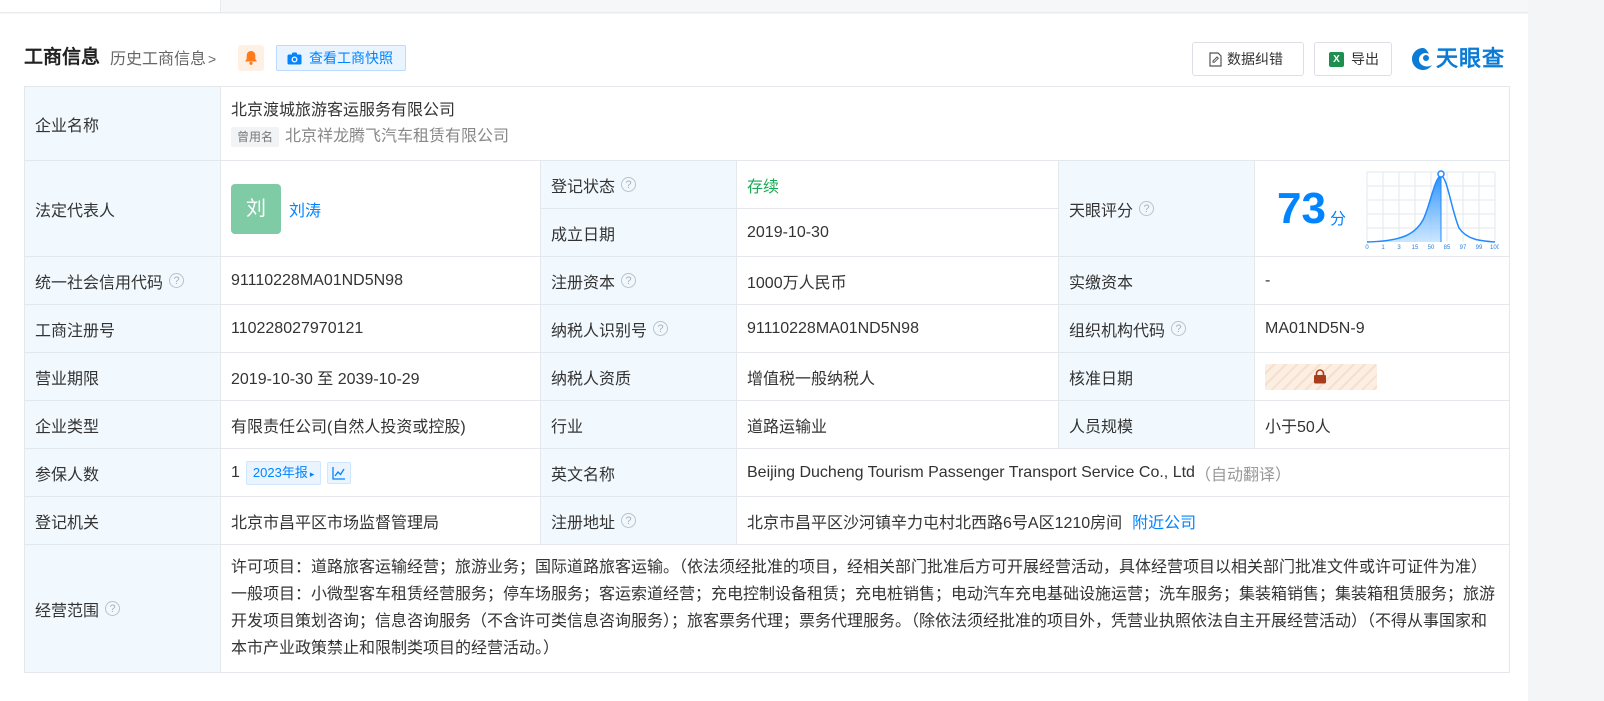  What do you see at coordinates (1315, 329) in the screenshot?
I see `org-code-value: MA01ND5N-9` at bounding box center [1315, 329].